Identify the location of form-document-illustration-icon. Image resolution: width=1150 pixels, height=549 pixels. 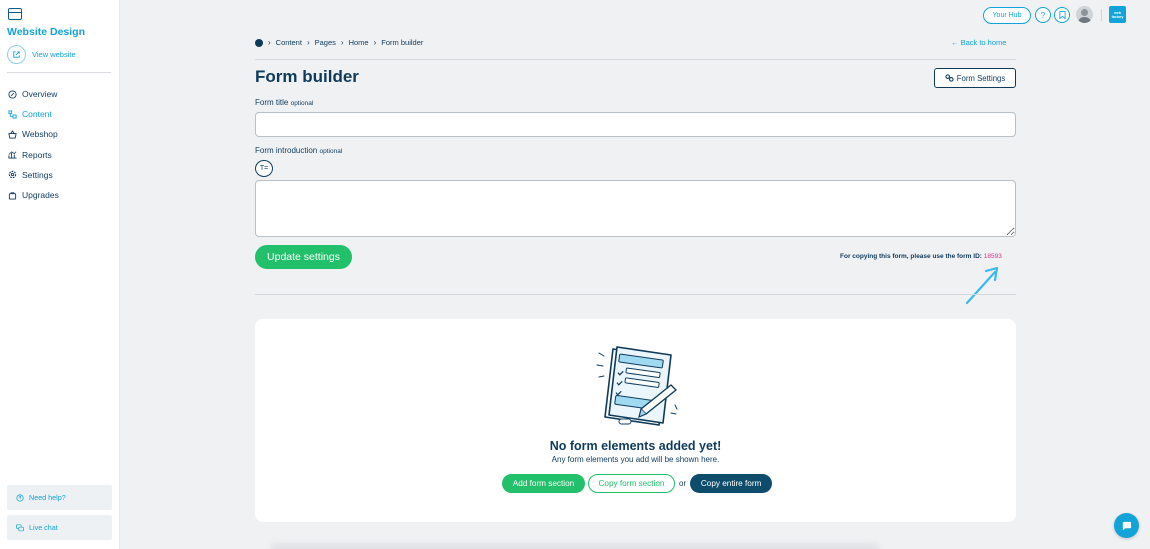
(637, 386).